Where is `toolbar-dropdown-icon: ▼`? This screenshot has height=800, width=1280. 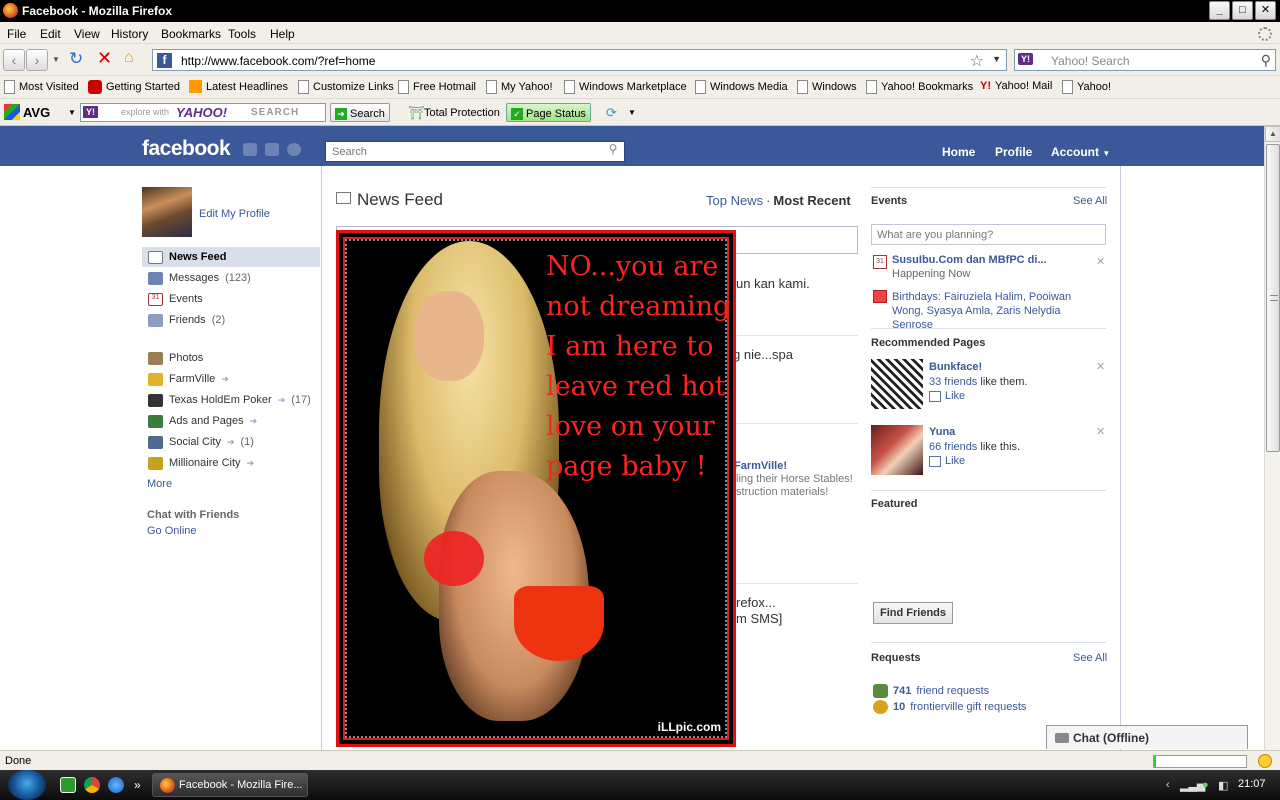
toolbar-dropdown-icon: ▼ is located at coordinates (632, 112).